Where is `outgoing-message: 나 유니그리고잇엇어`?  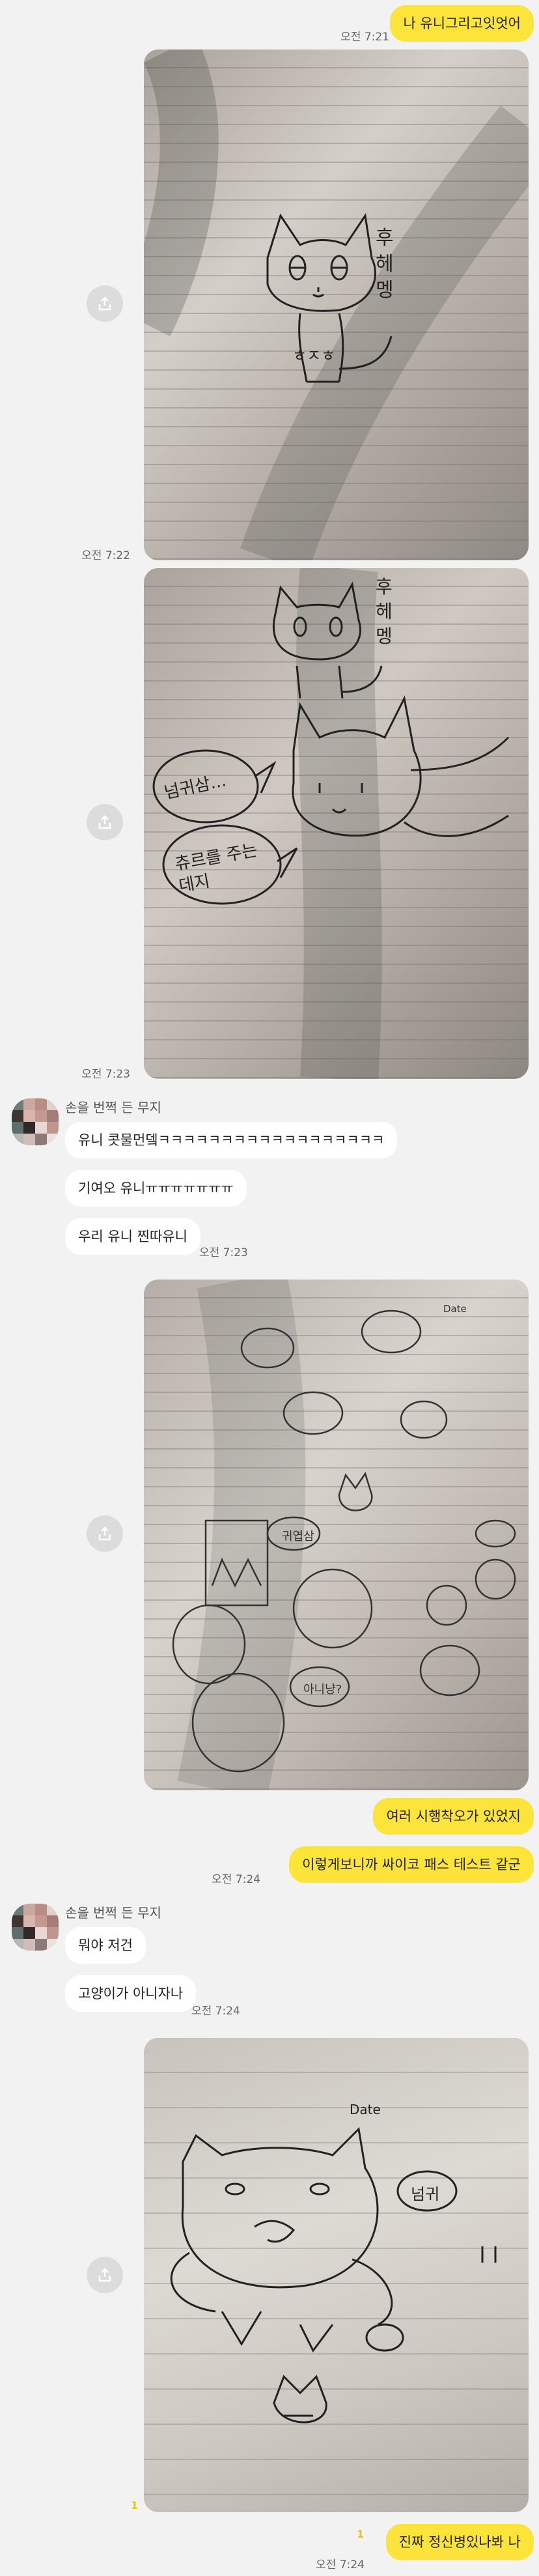
outgoing-message: 나 유니그리고잇엇어 is located at coordinates (462, 23).